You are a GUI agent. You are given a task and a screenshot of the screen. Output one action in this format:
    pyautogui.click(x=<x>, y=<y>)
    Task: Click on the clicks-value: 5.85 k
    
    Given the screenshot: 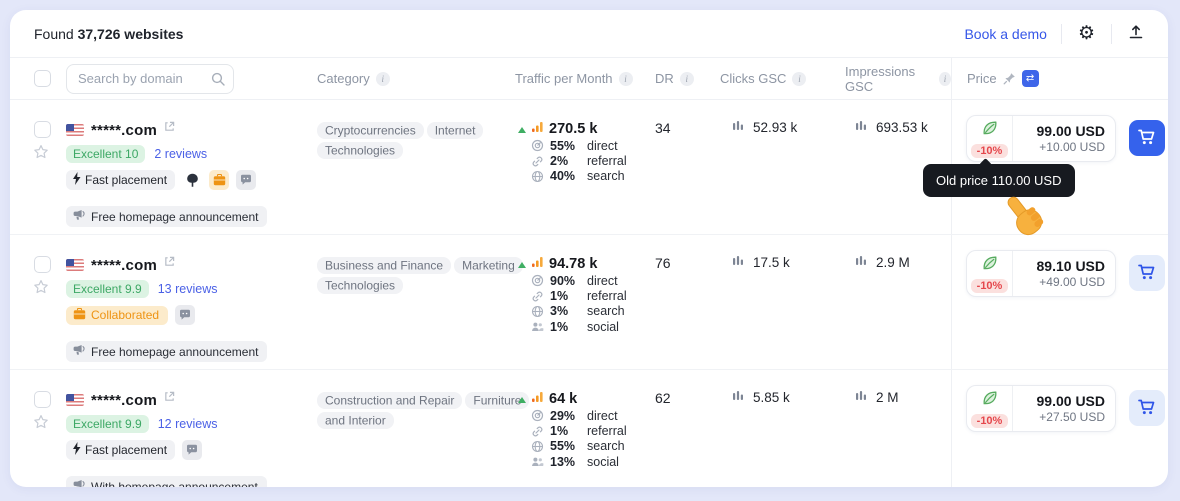 What is the action you would take?
    pyautogui.click(x=771, y=397)
    